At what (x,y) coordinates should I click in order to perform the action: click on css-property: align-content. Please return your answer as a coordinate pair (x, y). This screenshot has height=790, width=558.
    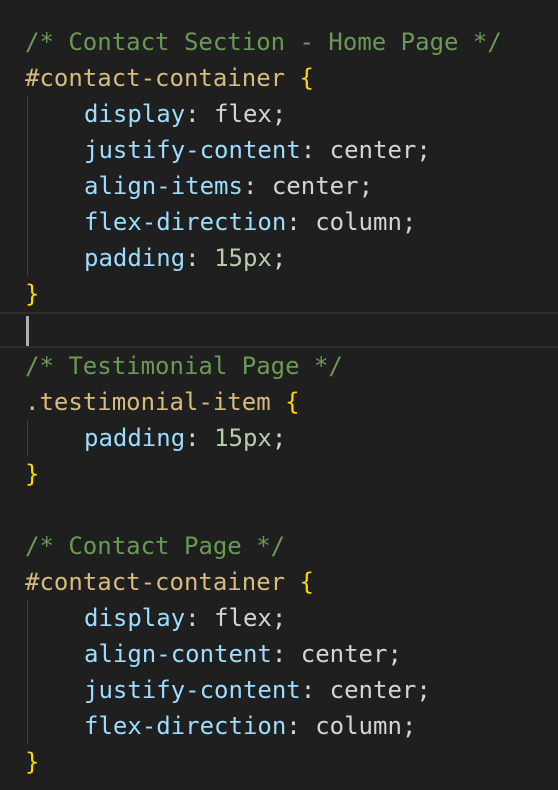
    Looking at the image, I should click on (178, 654).